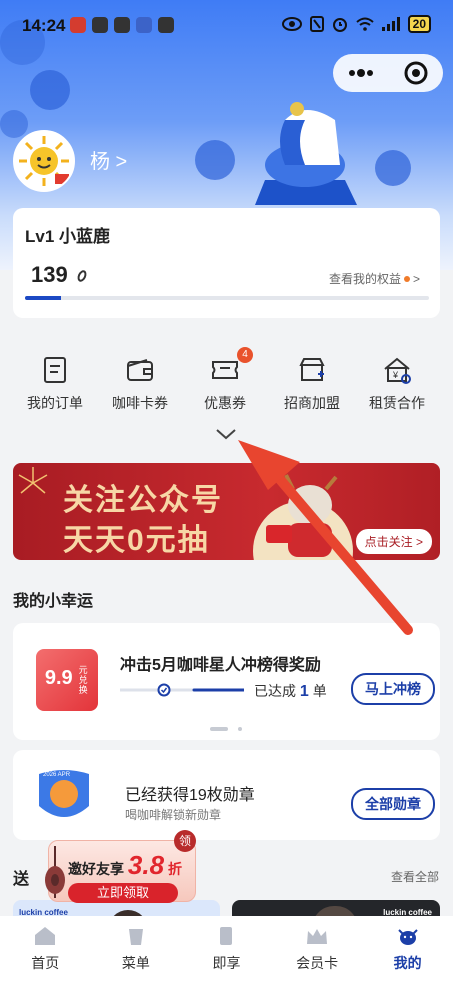 This screenshot has height=982, width=453. Describe the element at coordinates (339, 25) in the screenshot. I see `alarm-icon` at that location.